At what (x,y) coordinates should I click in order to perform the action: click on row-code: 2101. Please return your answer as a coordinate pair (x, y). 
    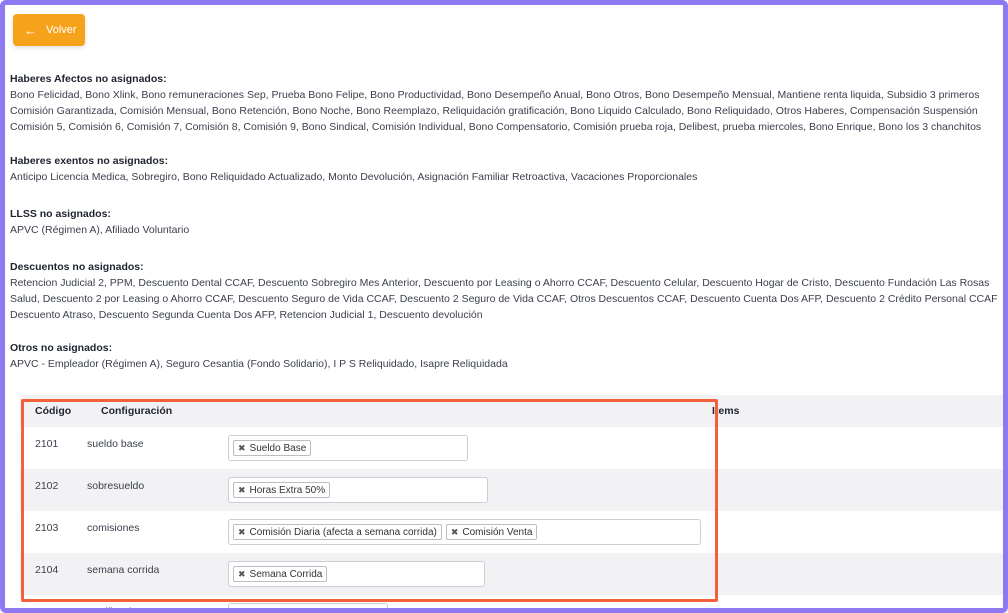
    Looking at the image, I should click on (47, 444).